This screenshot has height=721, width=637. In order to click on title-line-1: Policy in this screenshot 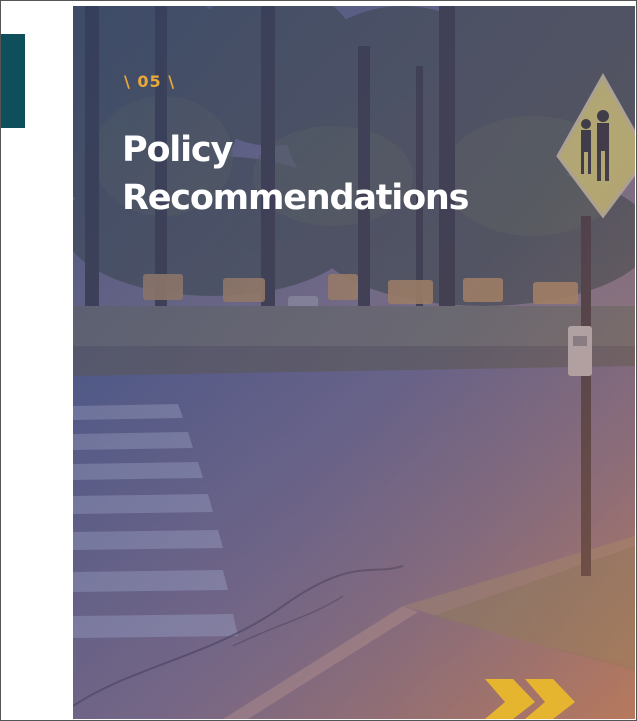, I will do `click(177, 150)`.